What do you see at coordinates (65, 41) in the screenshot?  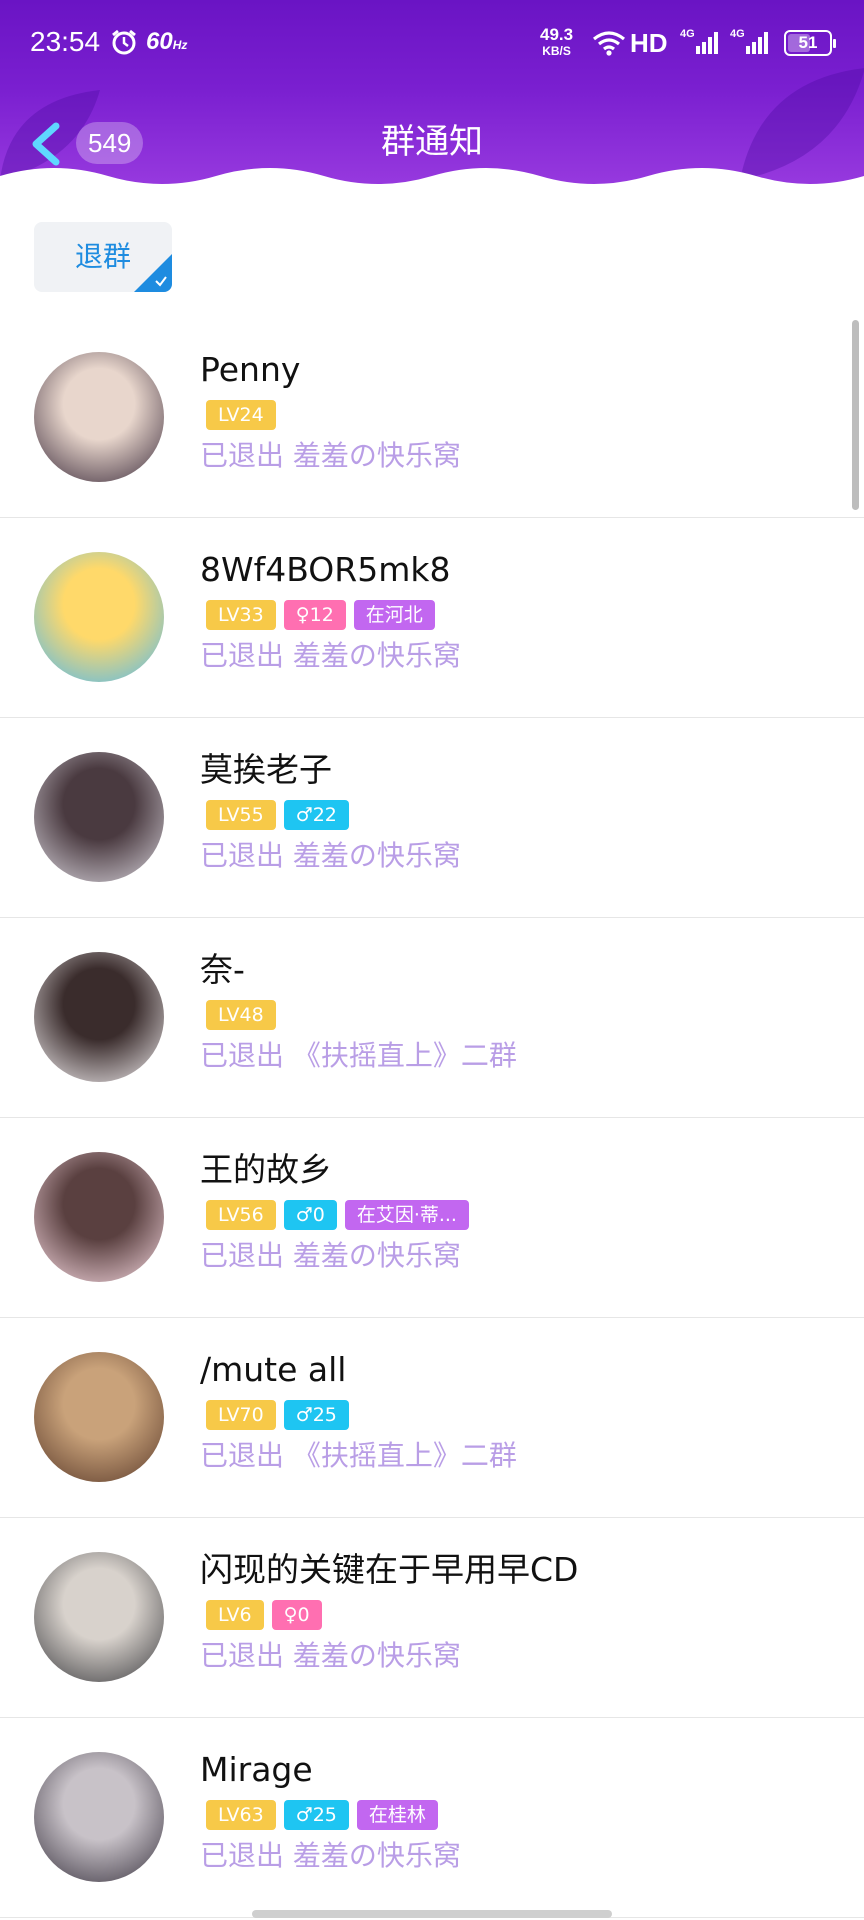 I see `status-time: 23:54` at bounding box center [65, 41].